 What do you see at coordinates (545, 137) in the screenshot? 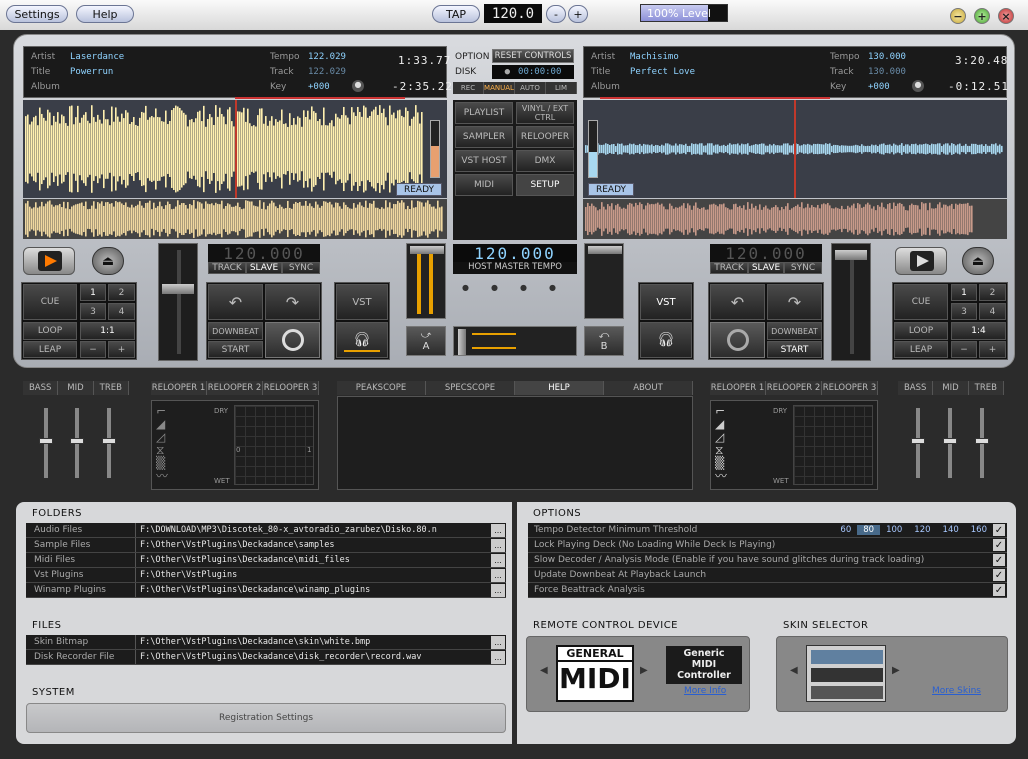
I see `relooper-button: RELOOPER` at bounding box center [545, 137].